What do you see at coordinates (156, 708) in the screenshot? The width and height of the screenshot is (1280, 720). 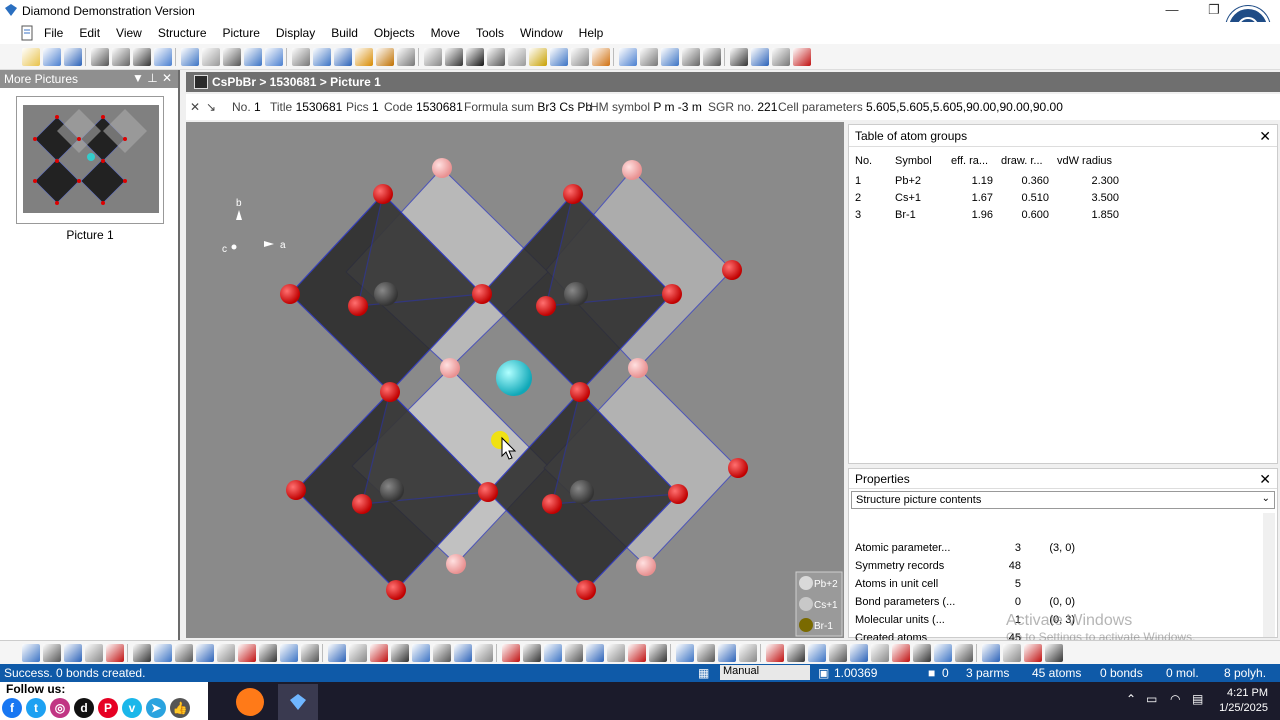 I see `telegram-icon: ➤` at bounding box center [156, 708].